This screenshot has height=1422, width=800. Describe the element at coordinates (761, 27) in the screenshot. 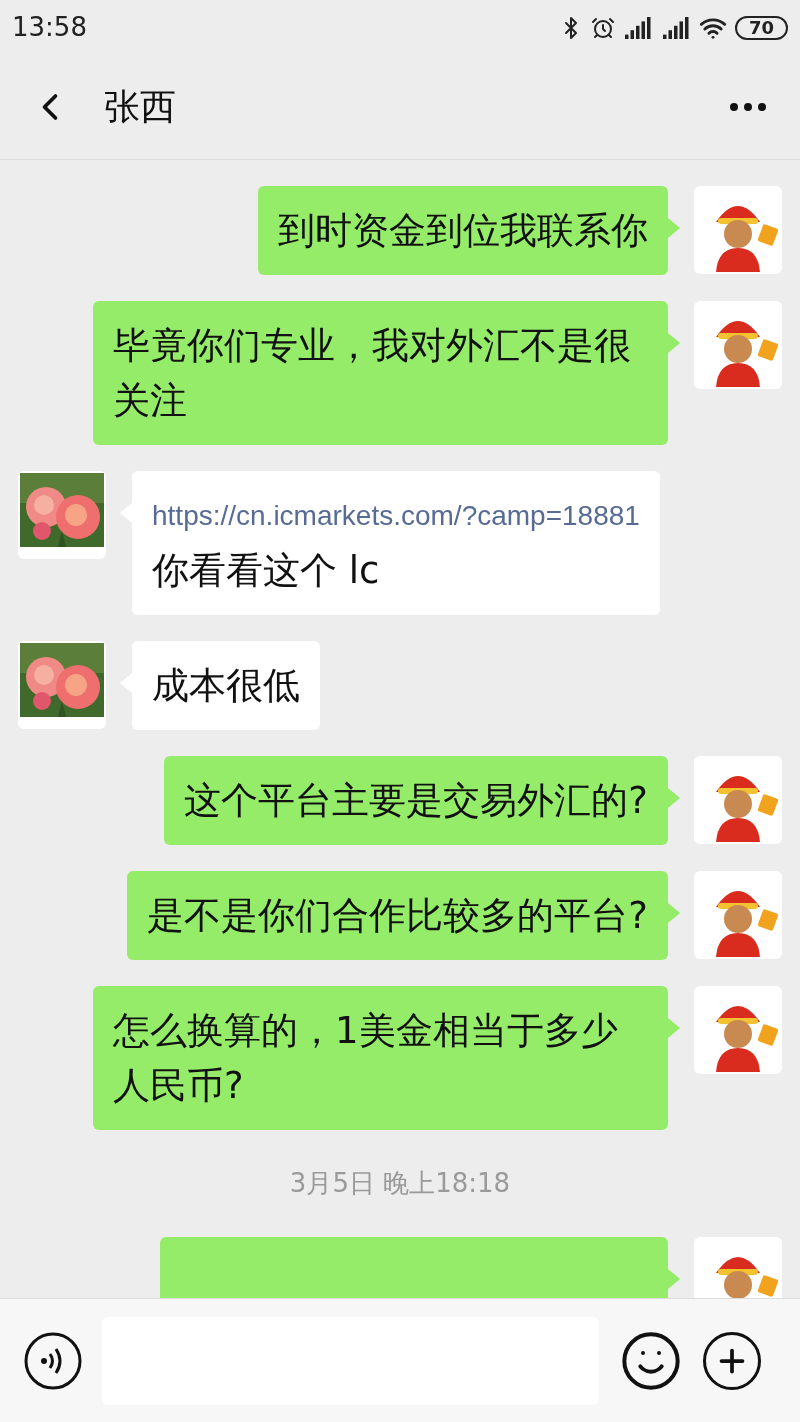

I see `battery-indicator: 70` at that location.